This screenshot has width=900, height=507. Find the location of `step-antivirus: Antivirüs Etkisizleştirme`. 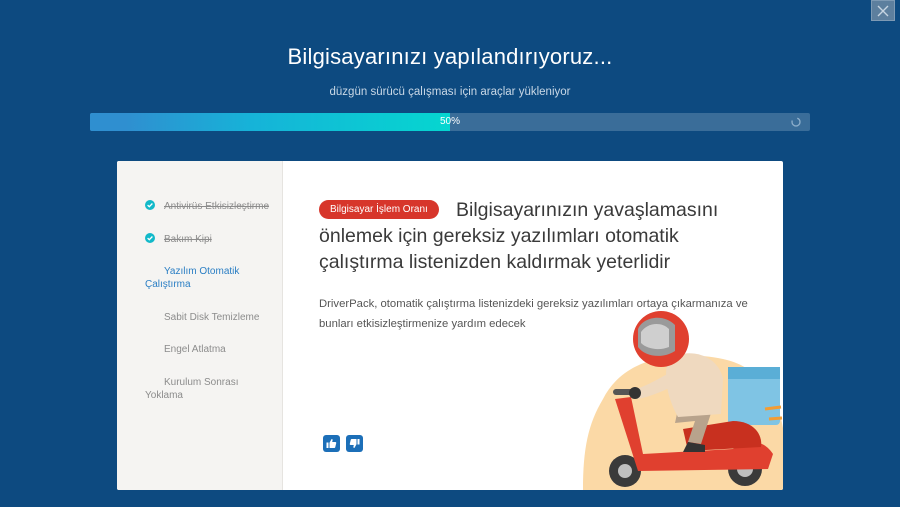

step-antivirus: Antivirüs Etkisizleştirme is located at coordinates (210, 206).